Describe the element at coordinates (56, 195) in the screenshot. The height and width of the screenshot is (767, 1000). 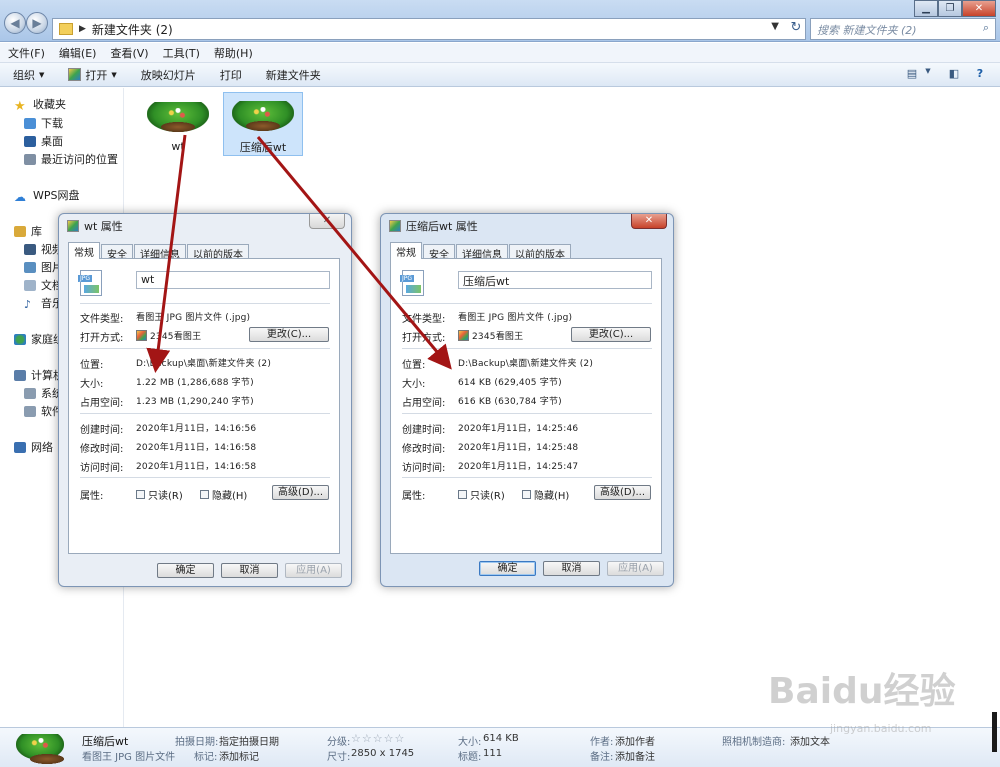
I see `nav-label: WPS网盘` at that location.